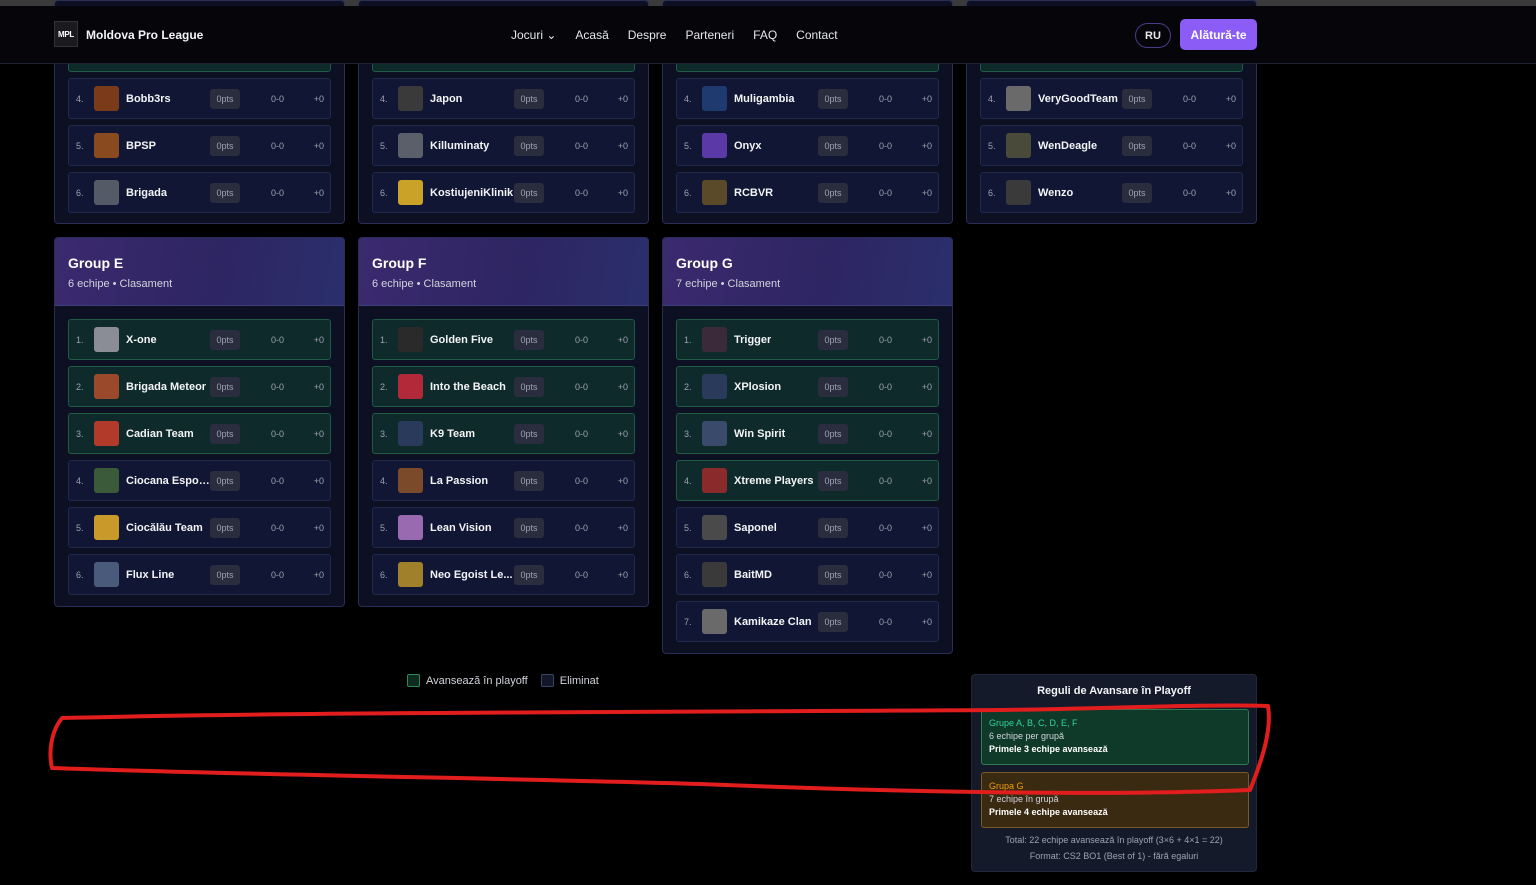 Image resolution: width=1536 pixels, height=885 pixels. I want to click on team-row: 4. Ciocana Esports 0pts 0-0 +0, so click(199, 480).